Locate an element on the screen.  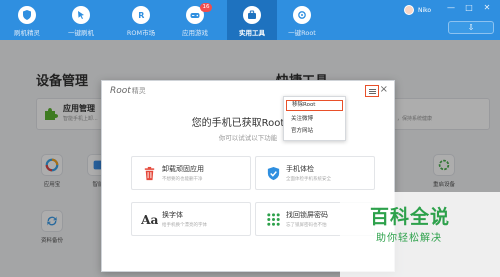
nav-label: 刷机精灵 is located at coordinates (27, 33).